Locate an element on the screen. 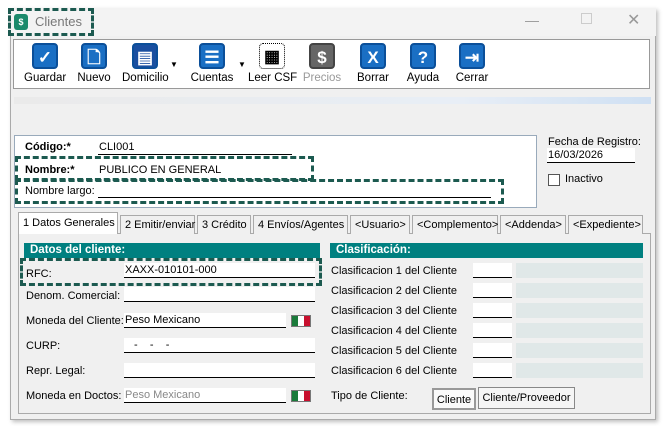  minimize-button: — is located at coordinates (532, 20).